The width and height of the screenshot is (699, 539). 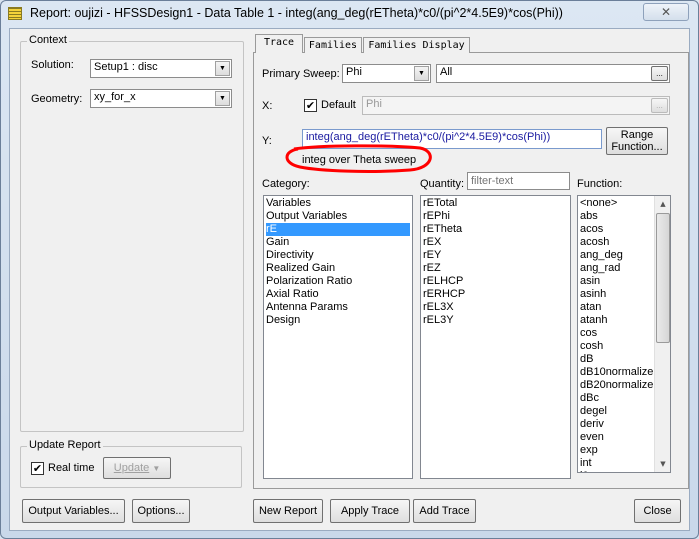 What do you see at coordinates (495, 242) in the screenshot?
I see `list-item: rEX` at bounding box center [495, 242].